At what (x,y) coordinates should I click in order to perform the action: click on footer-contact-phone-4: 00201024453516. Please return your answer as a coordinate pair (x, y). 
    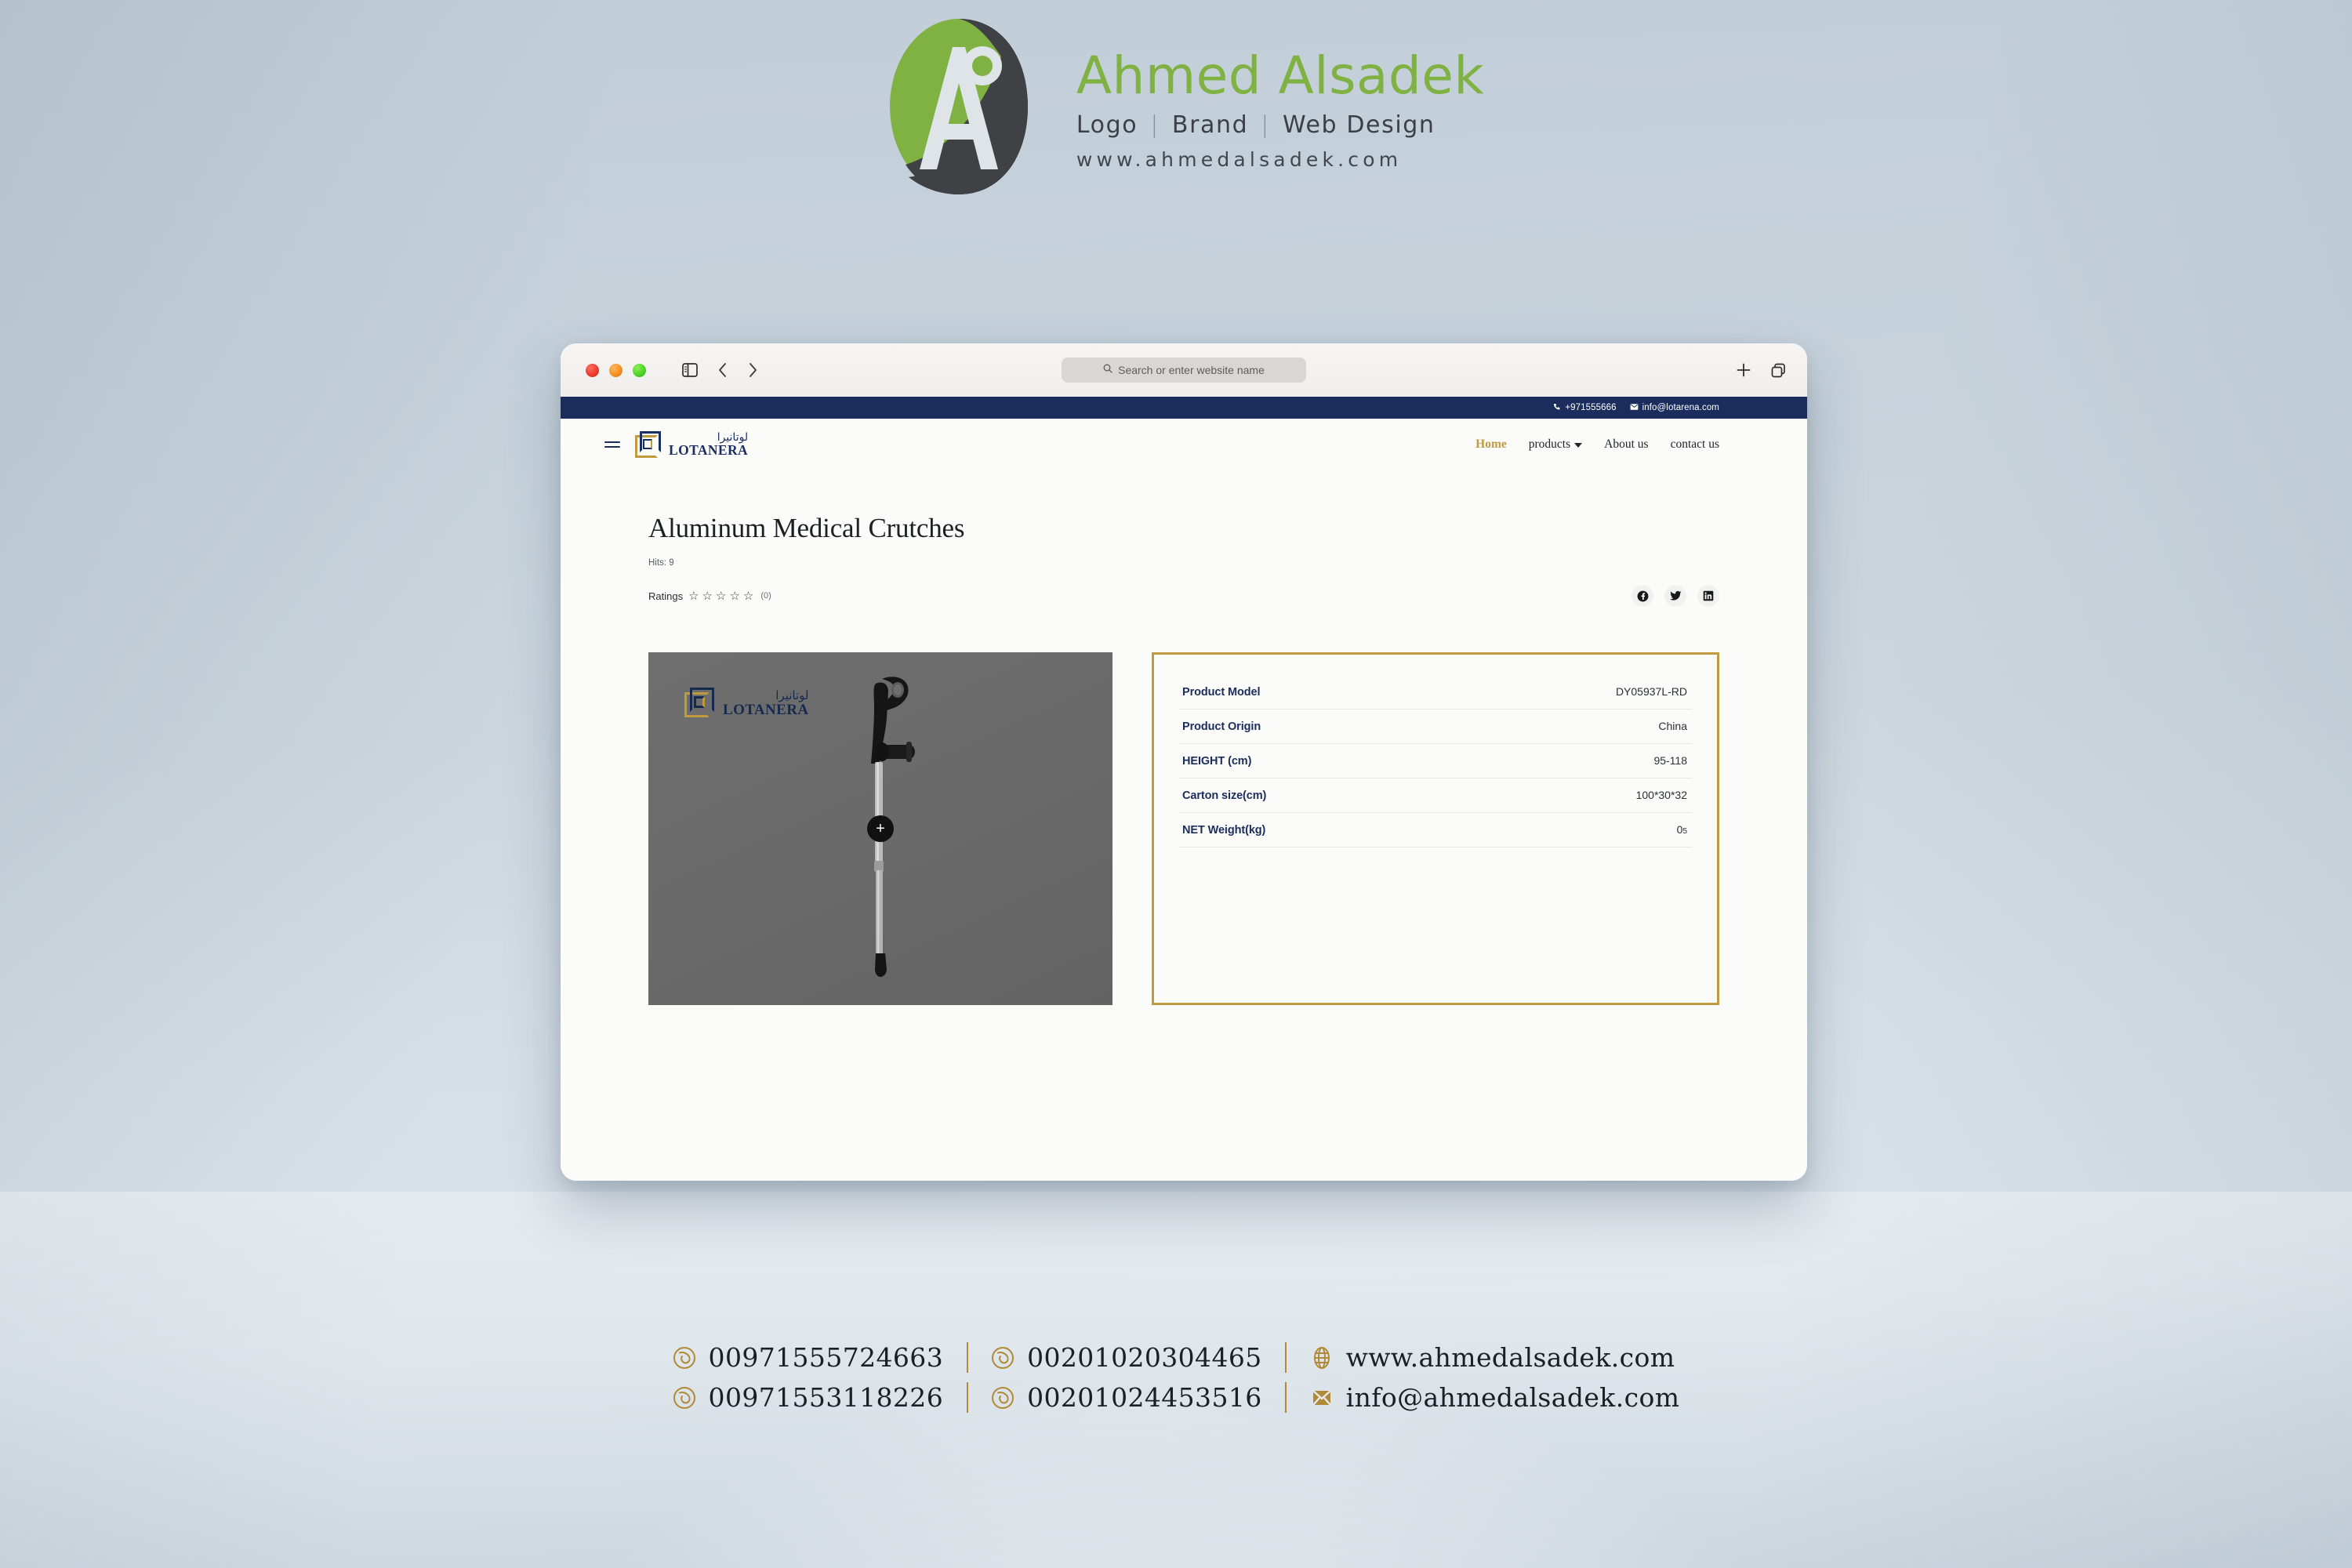
    Looking at the image, I should click on (1126, 1397).